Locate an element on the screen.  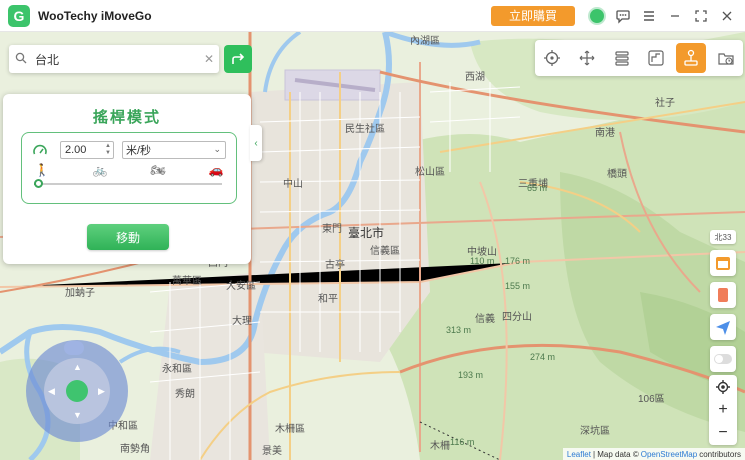
close-icon is located at coordinates (727, 16).